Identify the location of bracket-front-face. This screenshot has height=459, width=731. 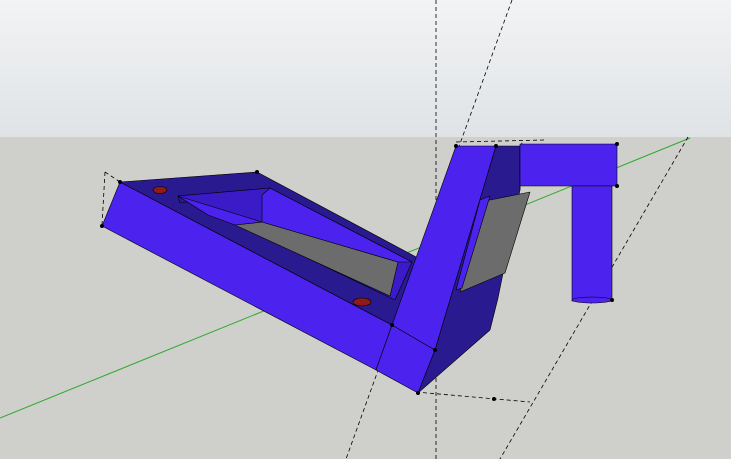
(568, 165).